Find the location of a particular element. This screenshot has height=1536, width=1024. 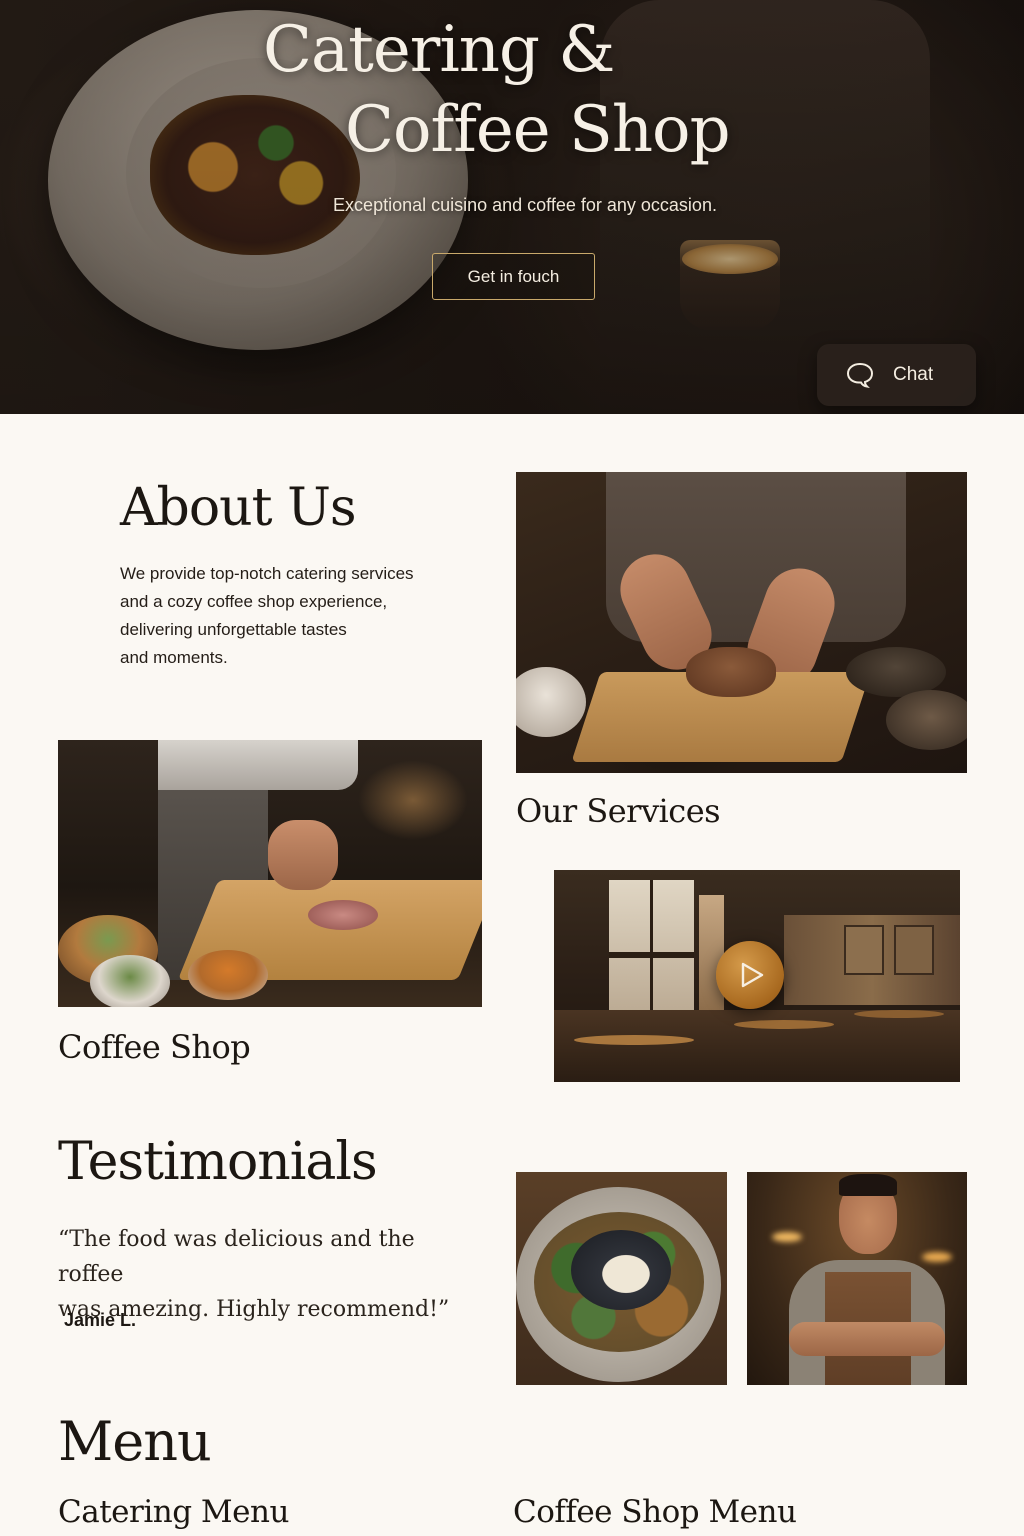

our-services-heading: Our Services is located at coordinates (618, 811).